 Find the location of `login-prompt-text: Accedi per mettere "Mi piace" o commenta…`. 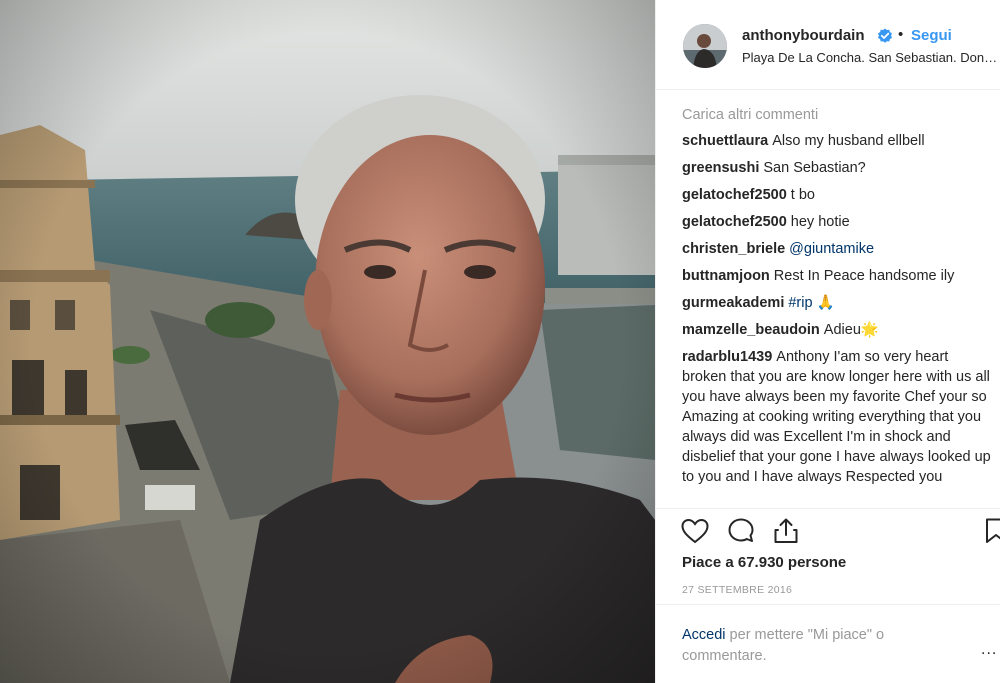

login-prompt-text: Accedi per mettere "Mi piace" o commenta… is located at coordinates (822, 646).